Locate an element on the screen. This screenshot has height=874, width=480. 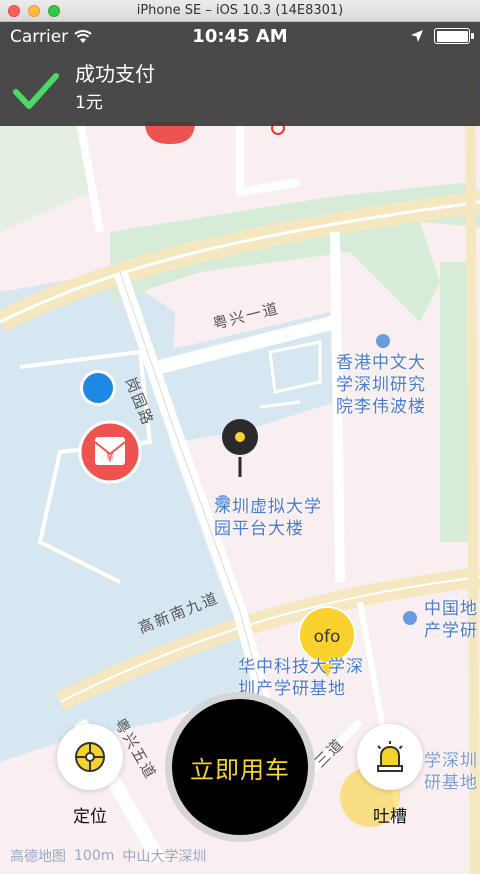
map-provider-logo: 高德地图 is located at coordinates (38, 857).